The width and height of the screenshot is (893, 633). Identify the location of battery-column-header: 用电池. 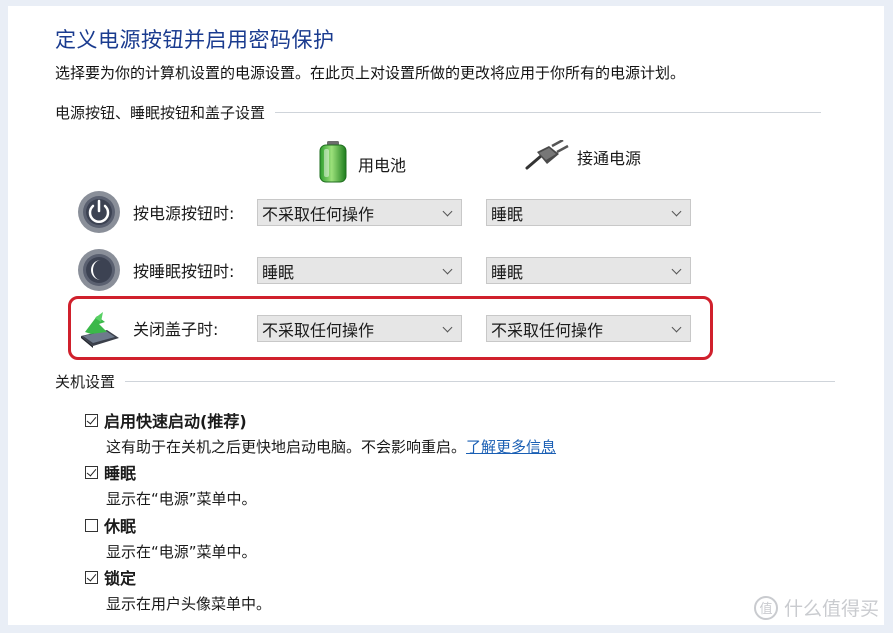
(361, 164).